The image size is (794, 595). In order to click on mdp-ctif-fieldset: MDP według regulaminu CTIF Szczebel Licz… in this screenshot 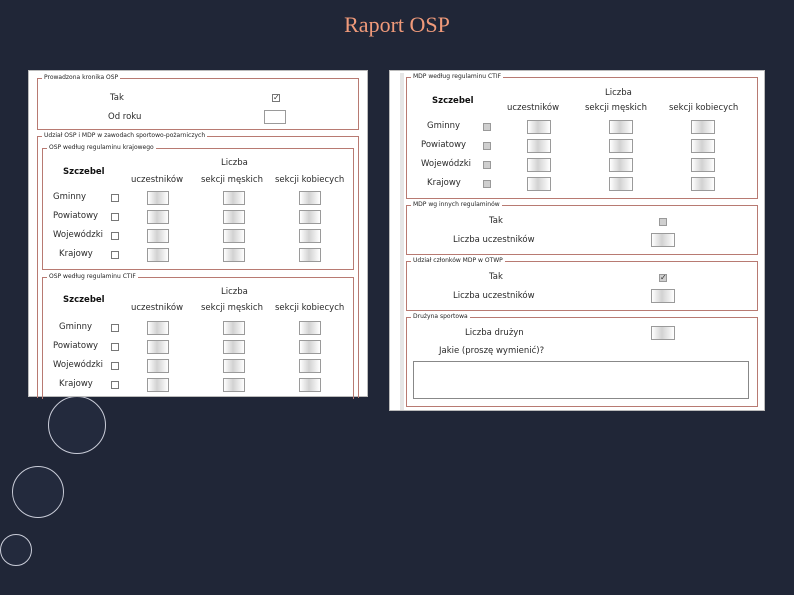, I will do `click(582, 136)`.